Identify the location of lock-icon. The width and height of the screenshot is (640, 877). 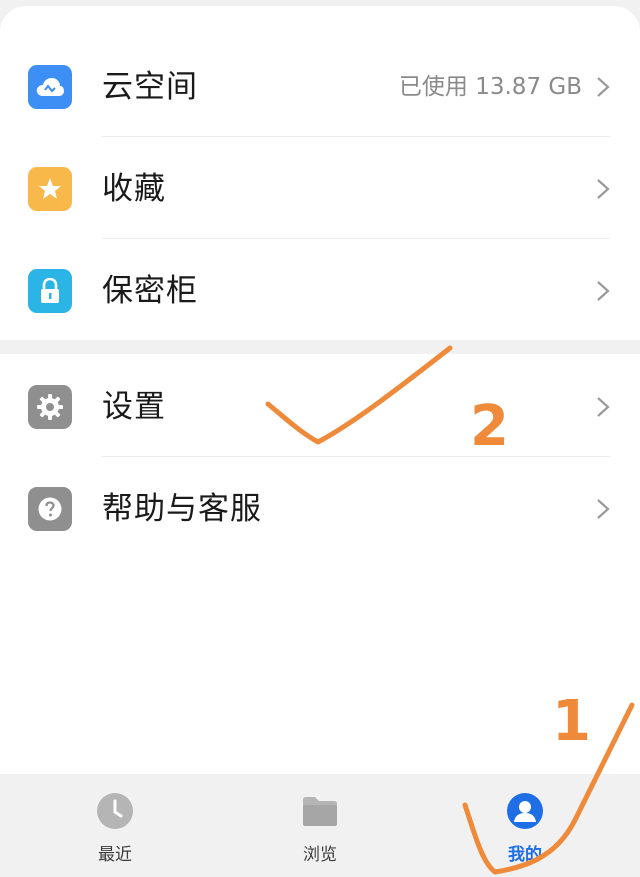
(50, 291).